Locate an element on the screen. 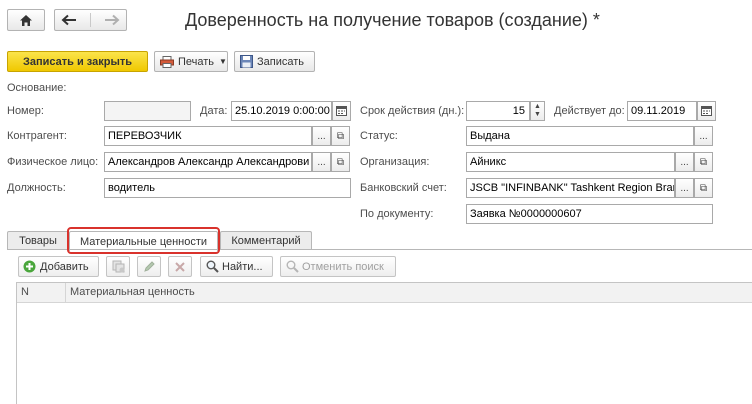  add-button: Добавить is located at coordinates (58, 266).